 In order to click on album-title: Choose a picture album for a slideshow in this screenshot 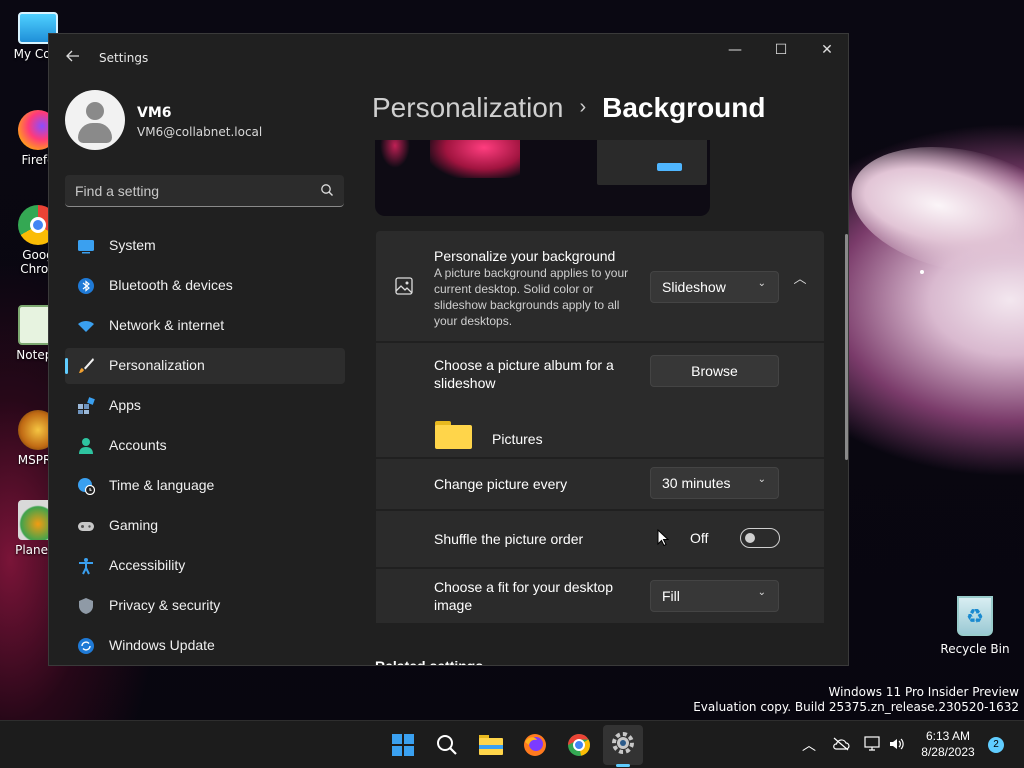, I will do `click(524, 374)`.